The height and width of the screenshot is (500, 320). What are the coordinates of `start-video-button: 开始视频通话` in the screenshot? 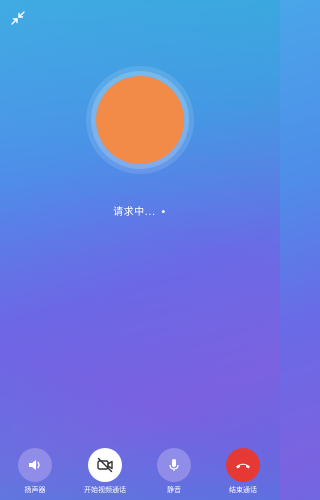 It's located at (105, 471).